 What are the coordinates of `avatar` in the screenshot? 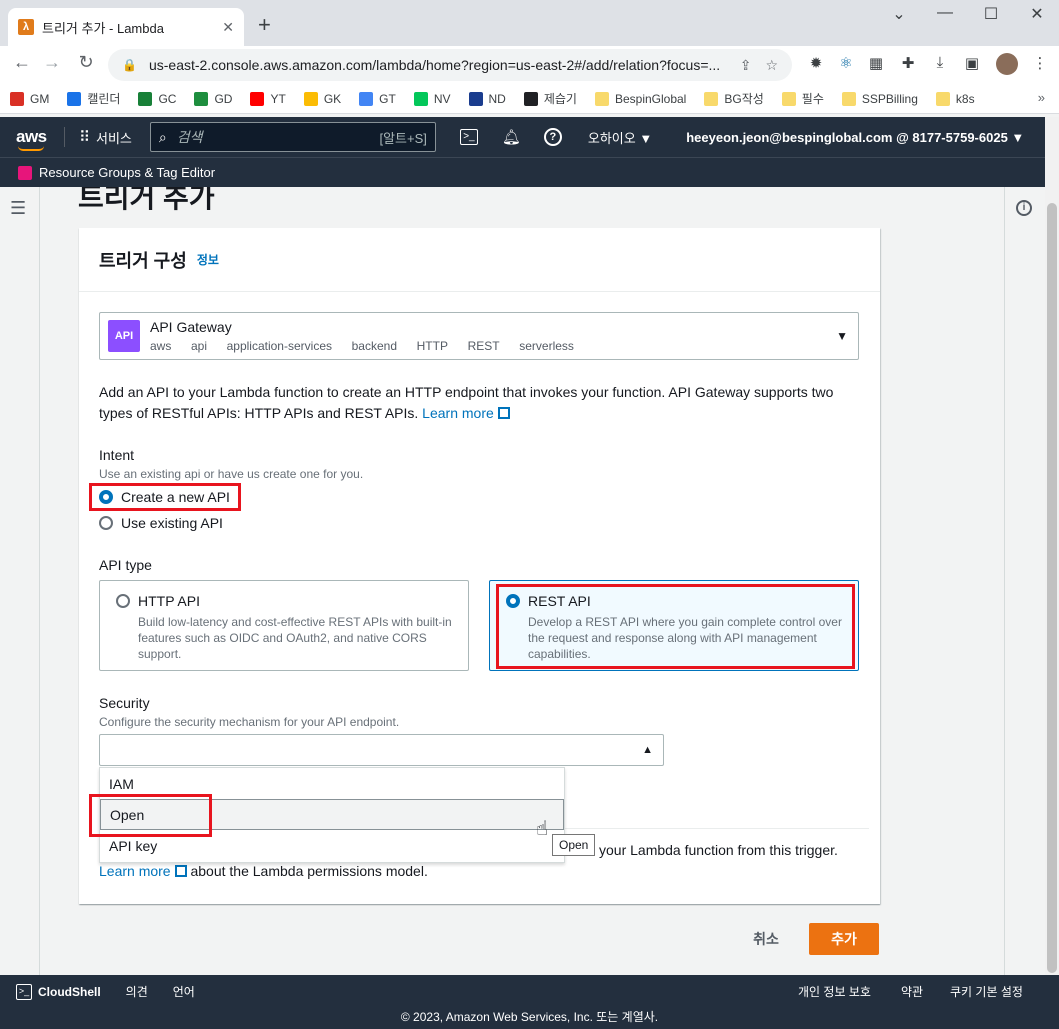 It's located at (1007, 64).